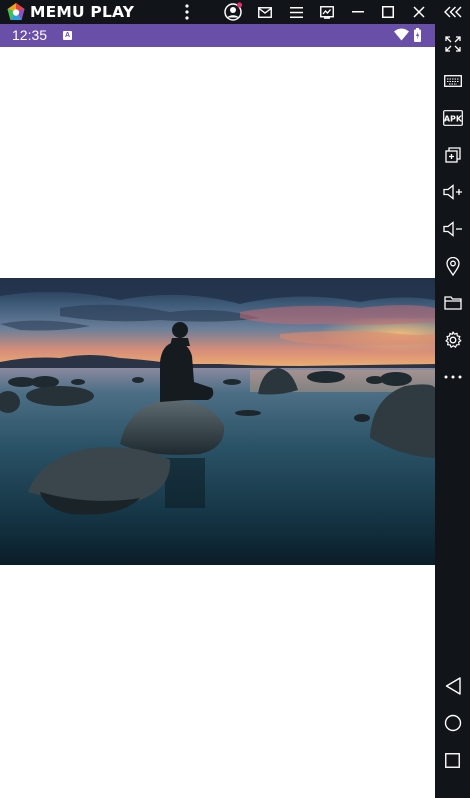  Describe the element at coordinates (82, 12) in the screenshot. I see `app-brand-title: MEMU PLAY` at that location.